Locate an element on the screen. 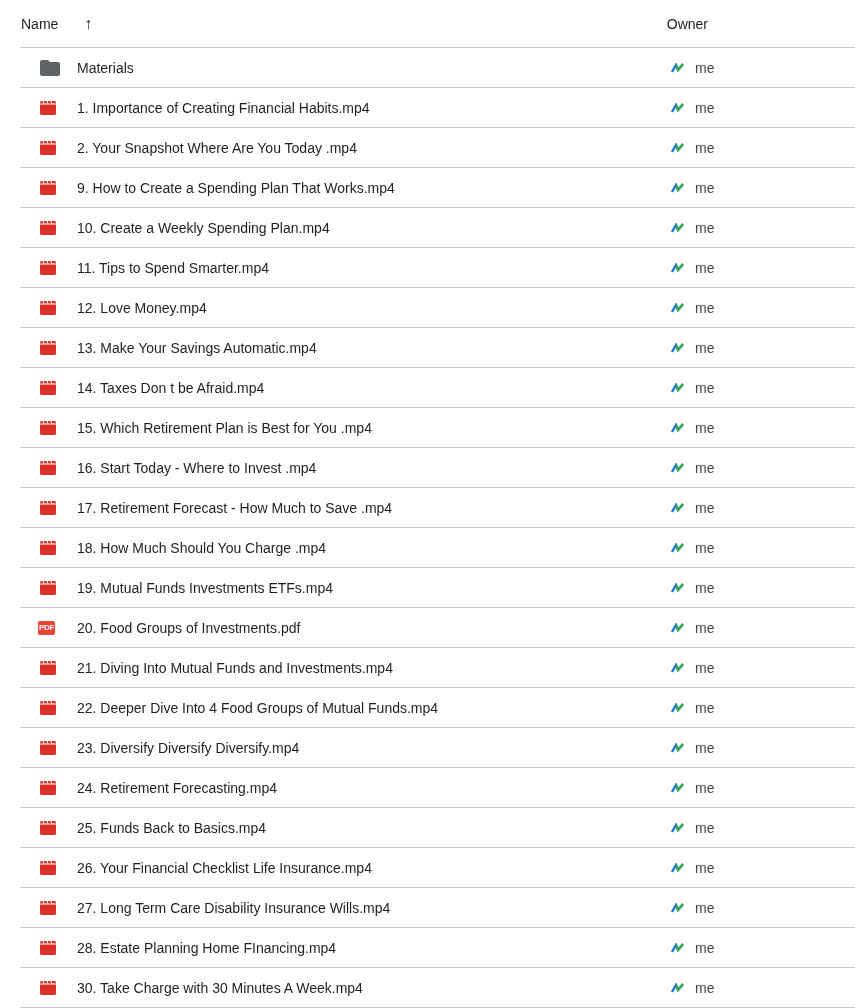  file-name: 30. Take Charge with 30 Minutes A Week.mp4 is located at coordinates (220, 987).